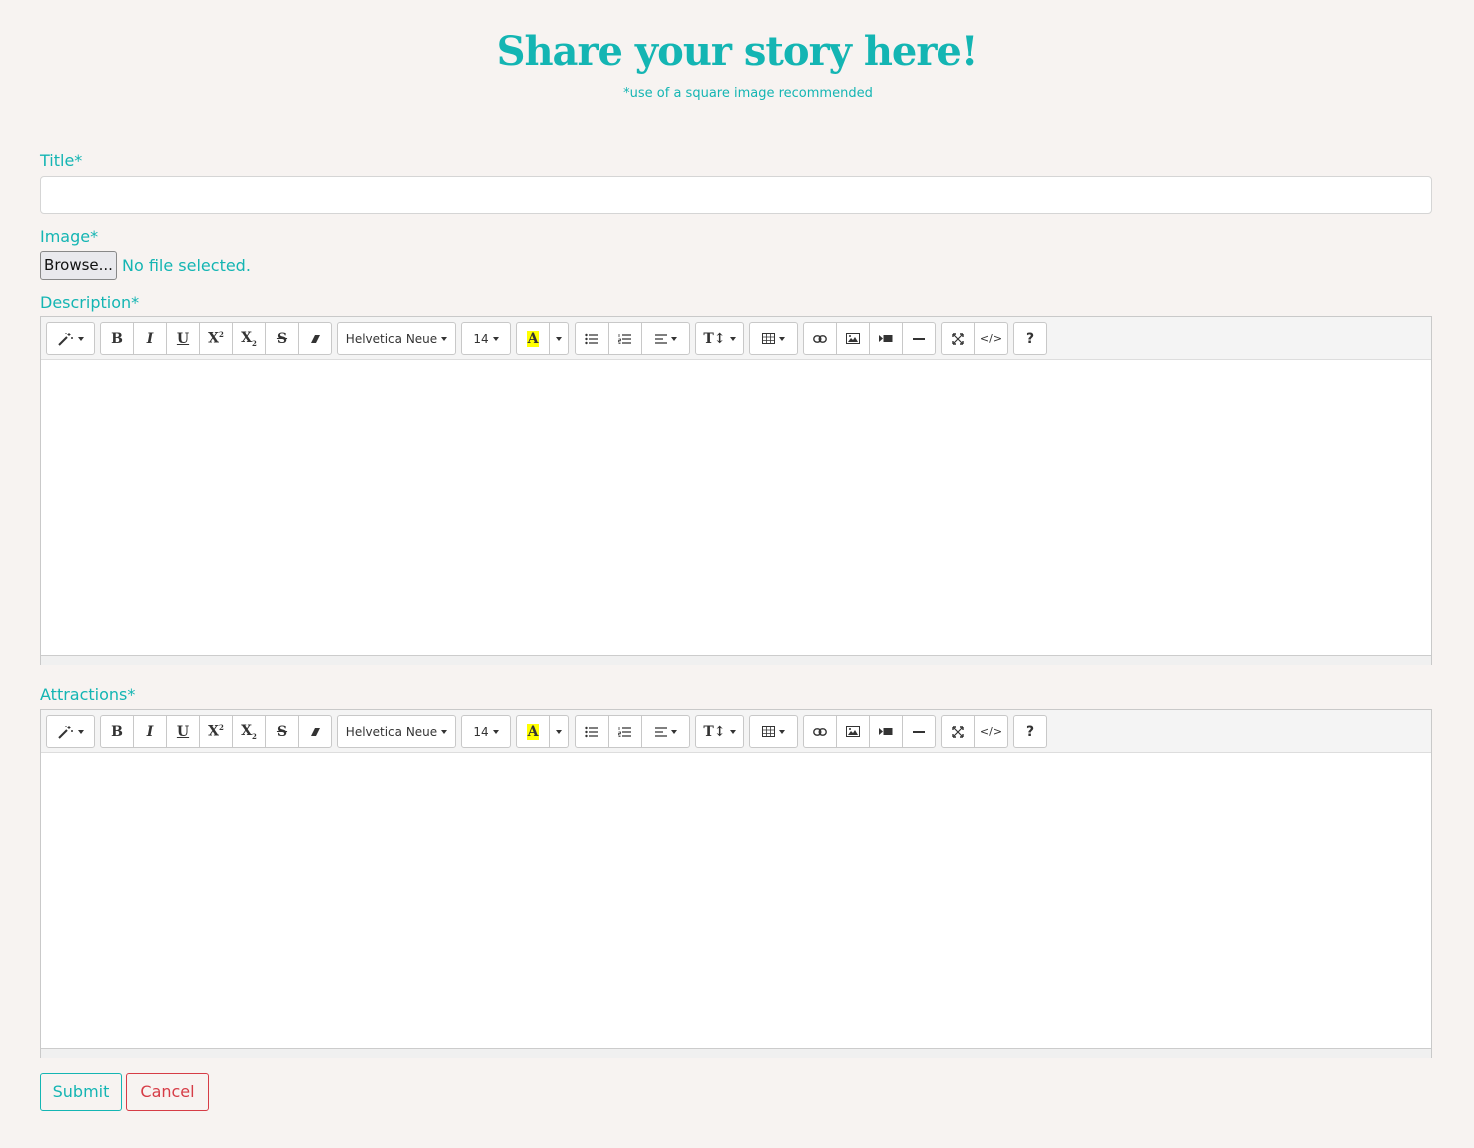 The image size is (1474, 1148). I want to click on page-title: Share your story here!, so click(737, 51).